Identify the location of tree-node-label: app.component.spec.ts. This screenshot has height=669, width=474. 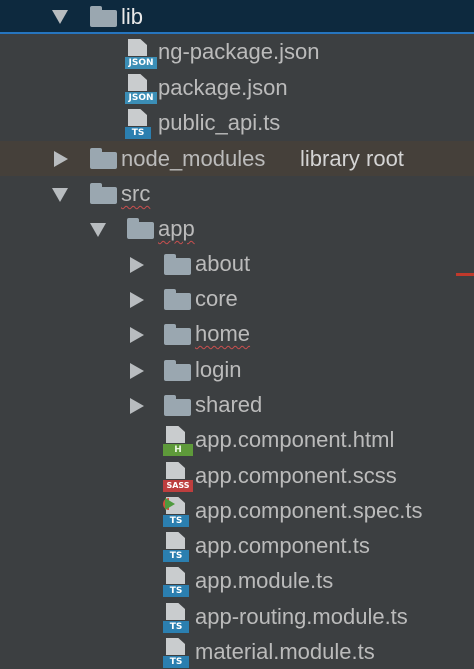
(309, 510).